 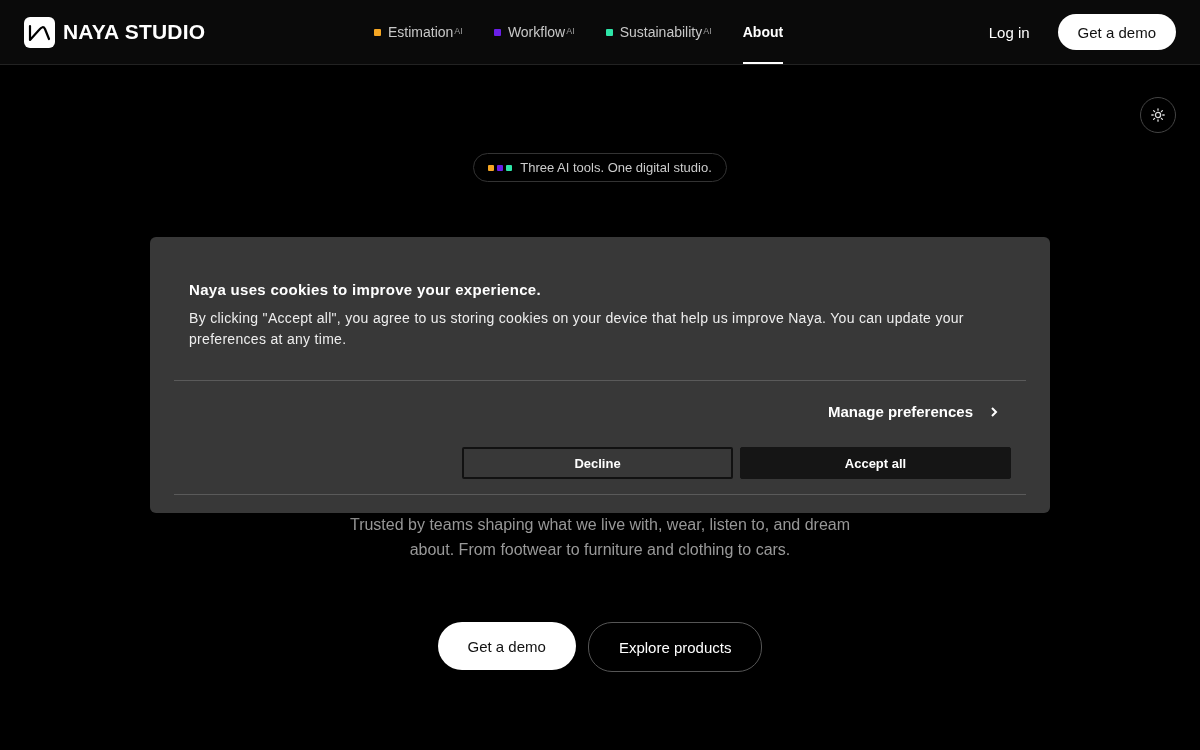 What do you see at coordinates (534, 32) in the screenshot?
I see `nav-link: Workflow$^{AI}$` at bounding box center [534, 32].